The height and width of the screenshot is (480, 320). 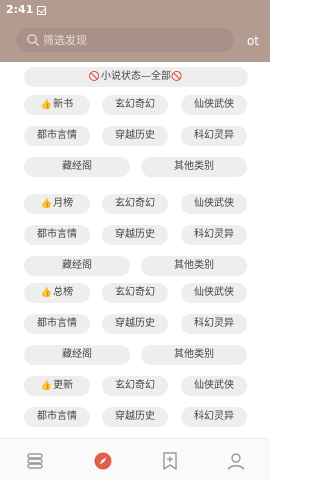 I want to click on section-title-label: 新书, so click(x=63, y=104).